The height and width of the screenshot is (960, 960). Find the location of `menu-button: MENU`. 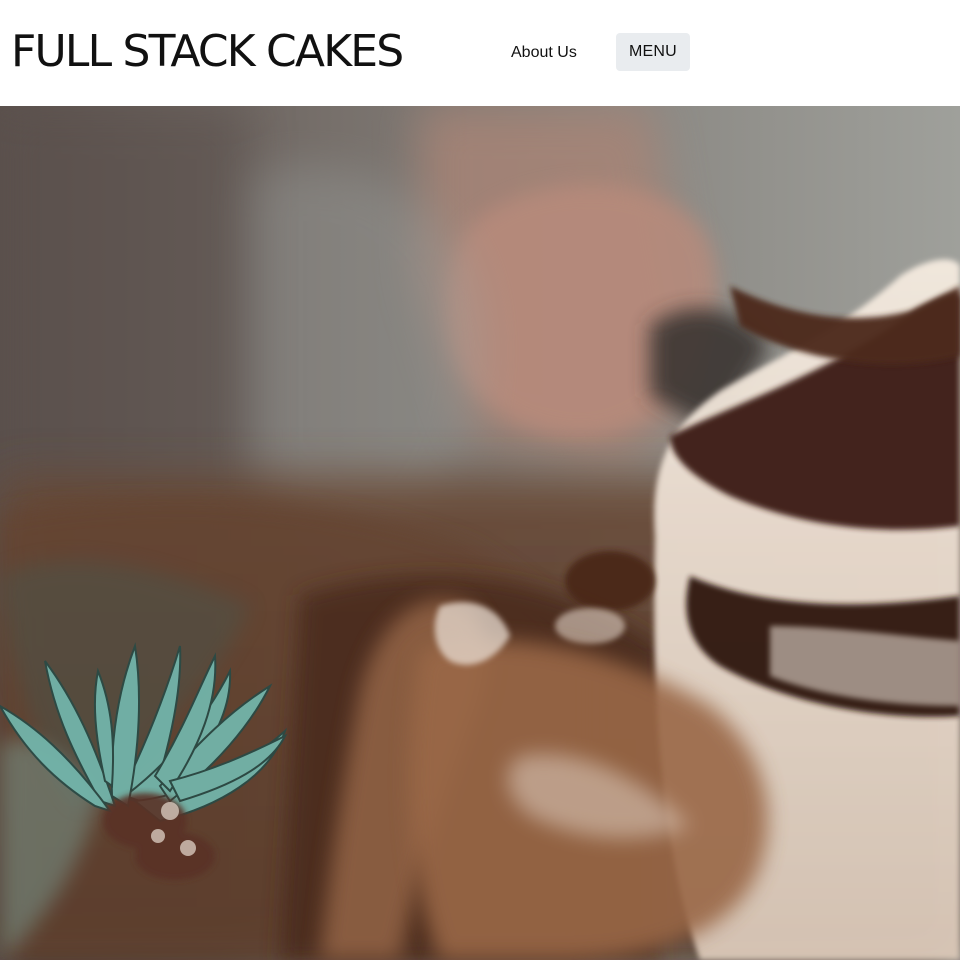

menu-button: MENU is located at coordinates (653, 52).